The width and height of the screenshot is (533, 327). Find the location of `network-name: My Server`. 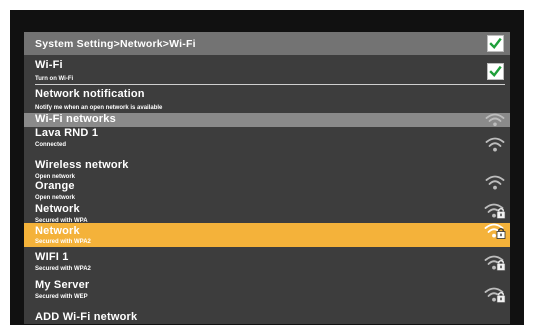

network-name: My Server is located at coordinates (62, 285).